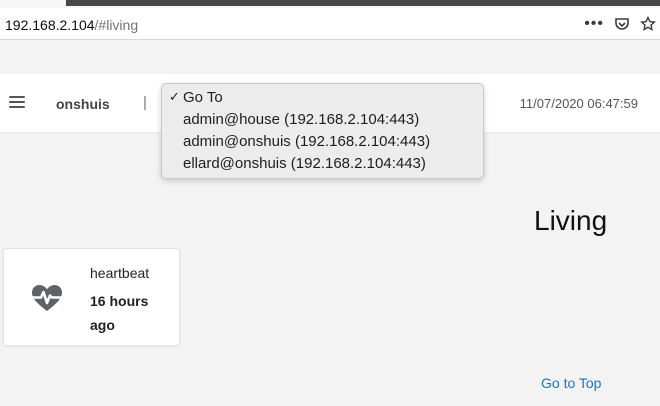  I want to click on menu-icon, so click(17, 103).